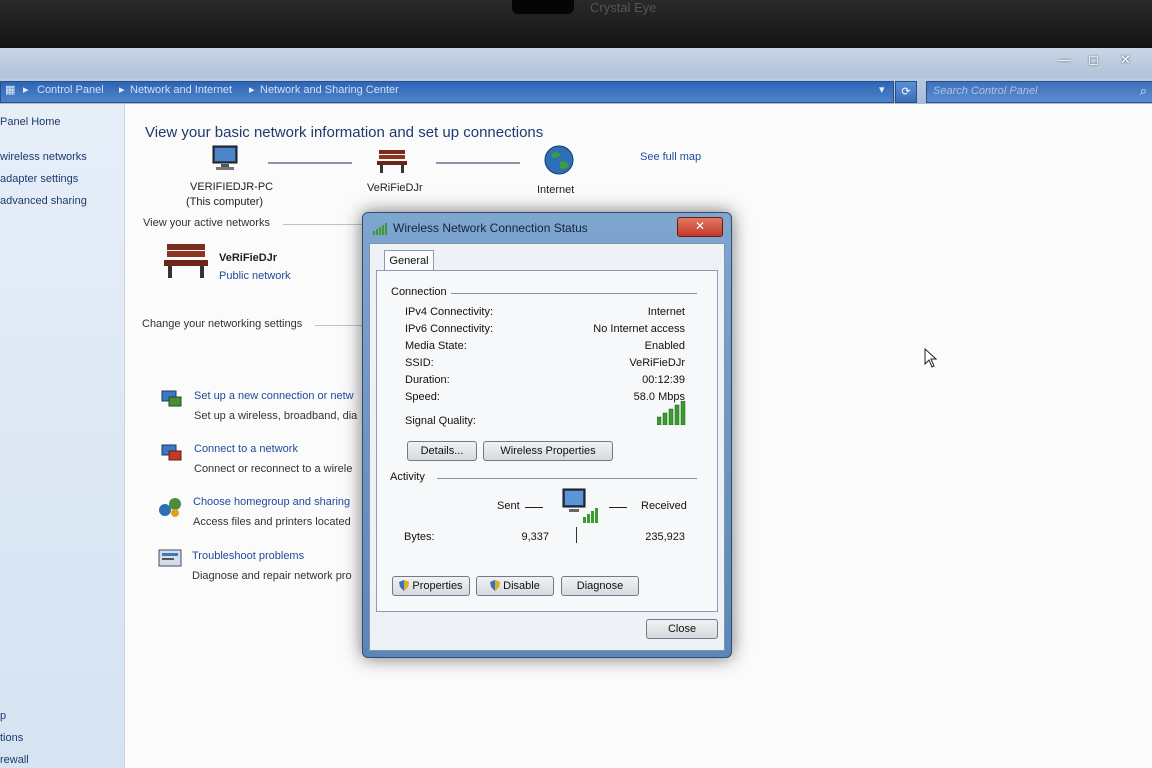  Describe the element at coordinates (171, 452) in the screenshot. I see `connect-network-icon` at that location.